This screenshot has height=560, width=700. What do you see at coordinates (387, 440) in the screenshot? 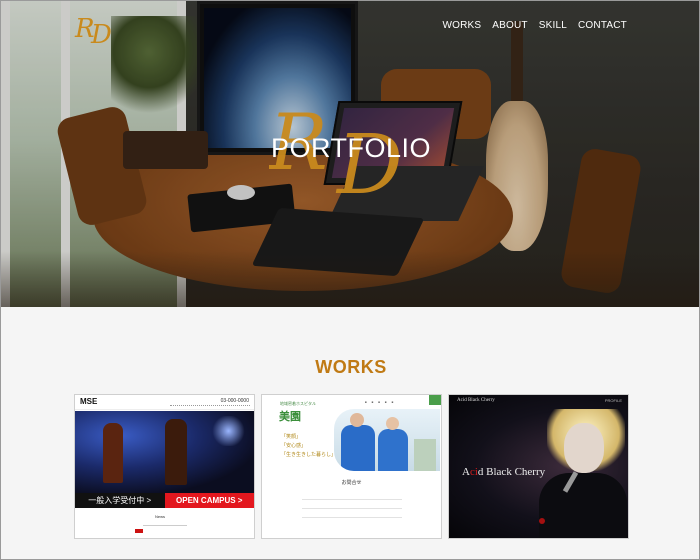
I see `card-staff-photo` at bounding box center [387, 440].